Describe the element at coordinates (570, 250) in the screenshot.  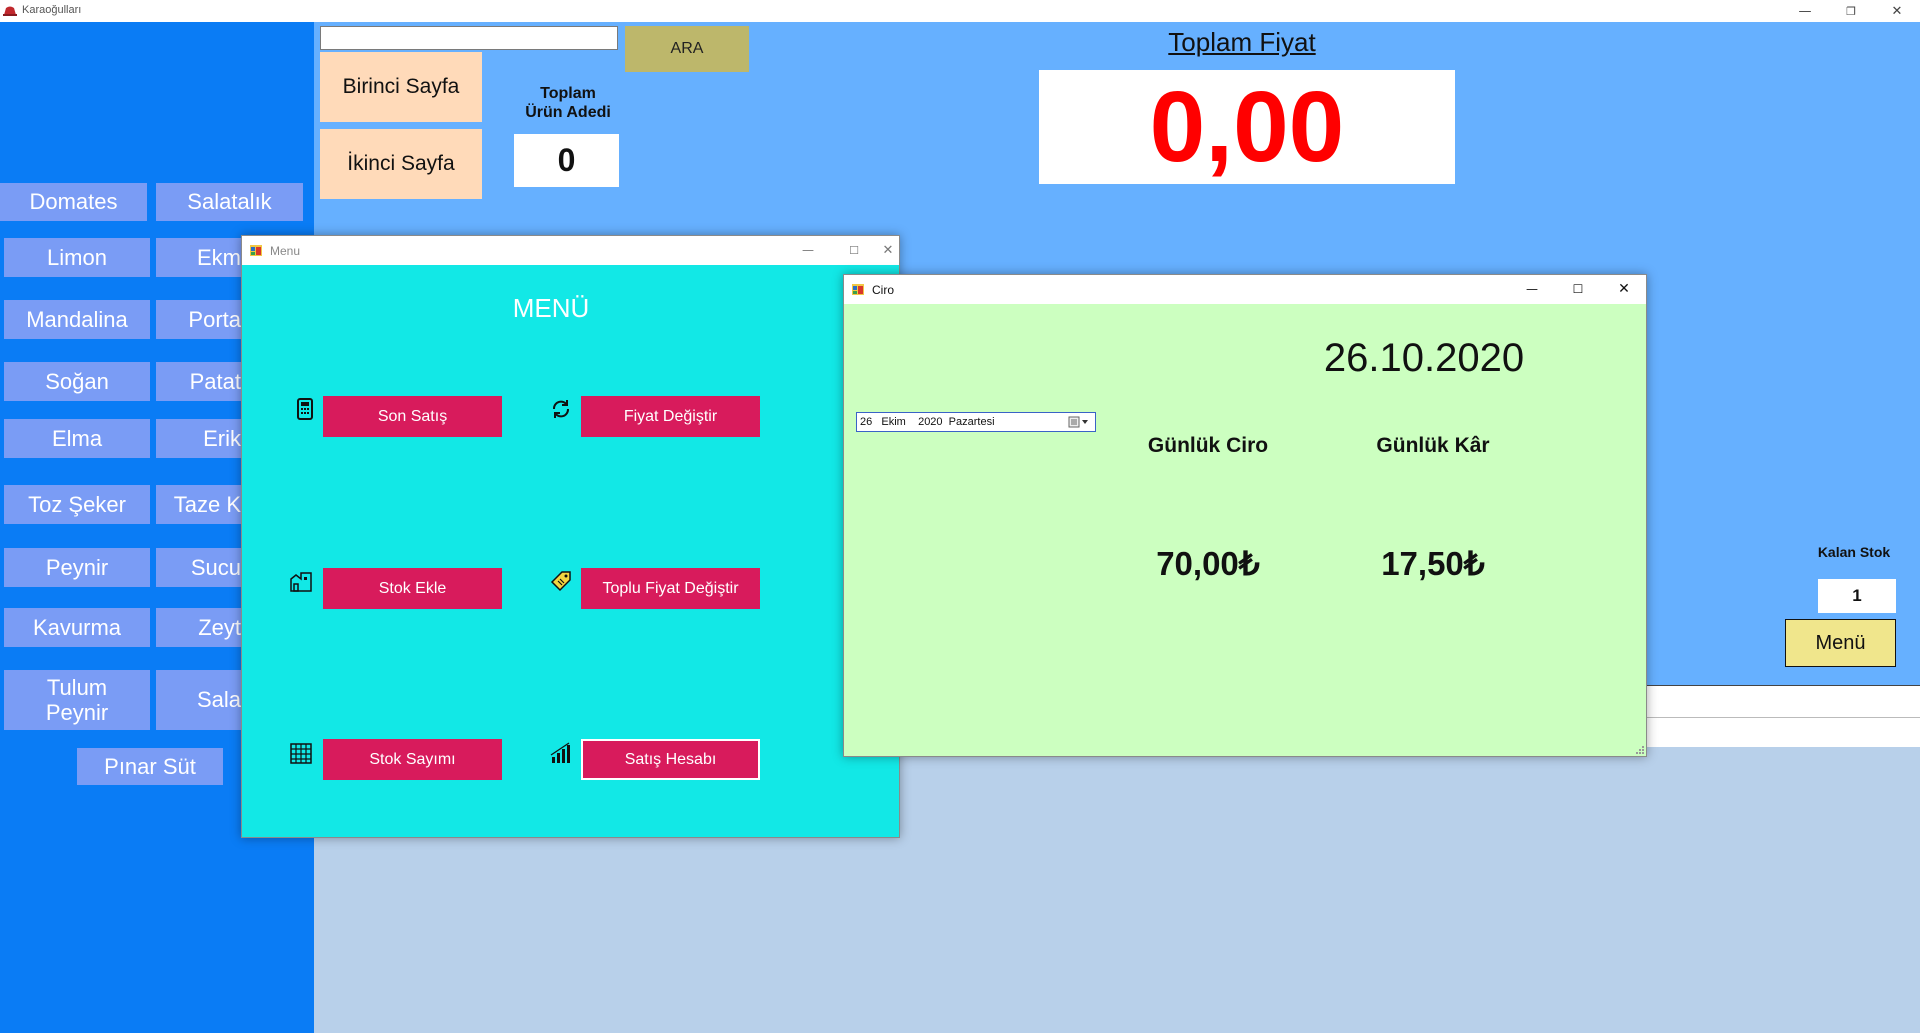
I see `menu-window-titlebar: Menu — ☐ ✕` at that location.